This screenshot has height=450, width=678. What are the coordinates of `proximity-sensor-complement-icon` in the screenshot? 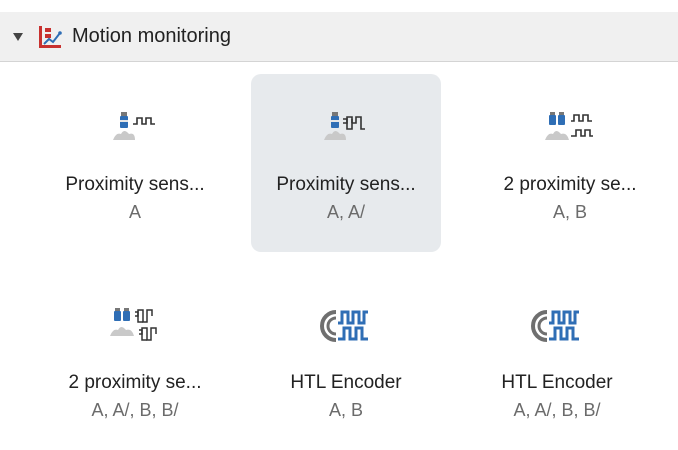 It's located at (346, 128).